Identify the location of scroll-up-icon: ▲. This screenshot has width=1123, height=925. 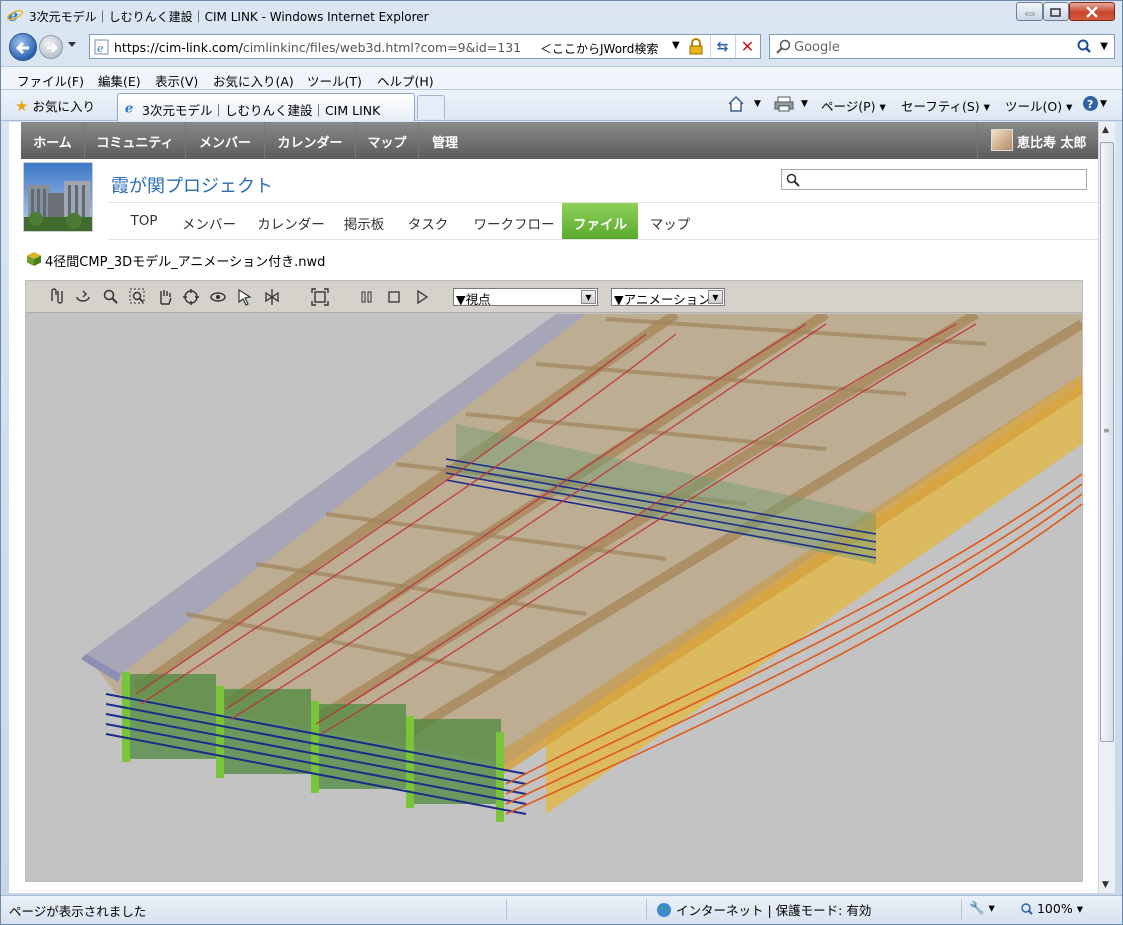
(1105, 130).